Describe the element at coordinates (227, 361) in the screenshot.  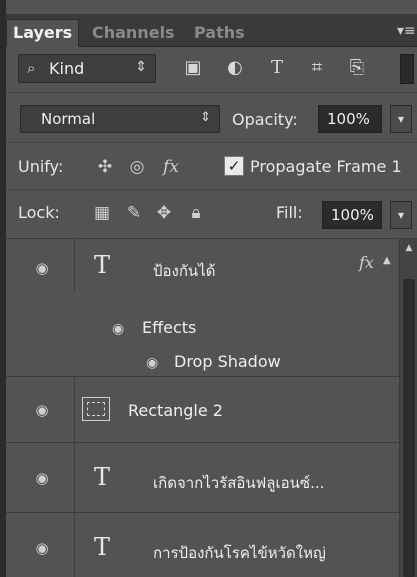
I see `drop-shadow-effect: Drop Shadow` at that location.